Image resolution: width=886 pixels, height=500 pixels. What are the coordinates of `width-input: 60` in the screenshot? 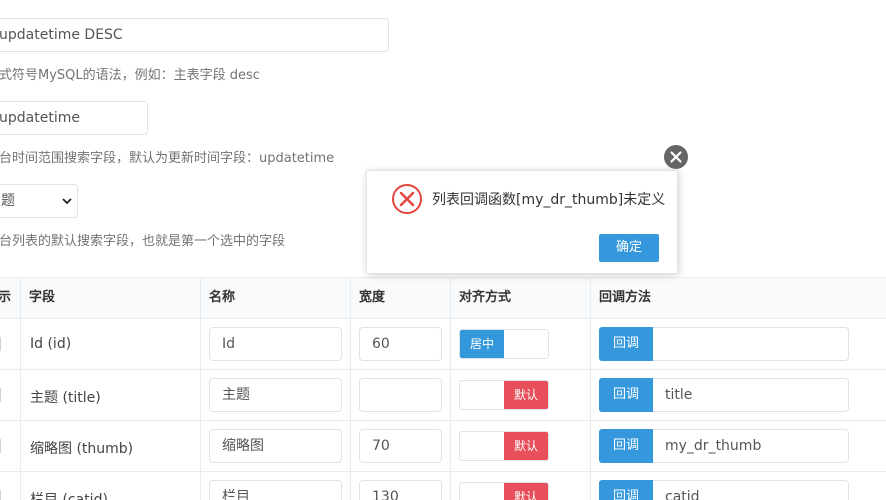 It's located at (400, 344).